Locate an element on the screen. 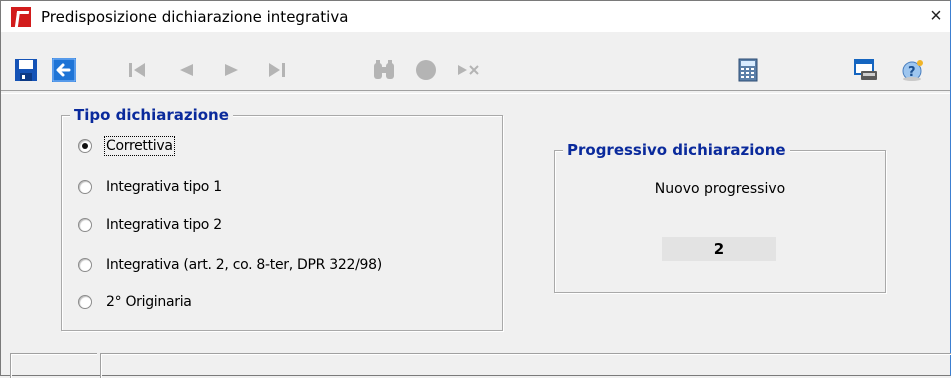 This screenshot has height=378, width=951. record-circle-icon is located at coordinates (426, 70).